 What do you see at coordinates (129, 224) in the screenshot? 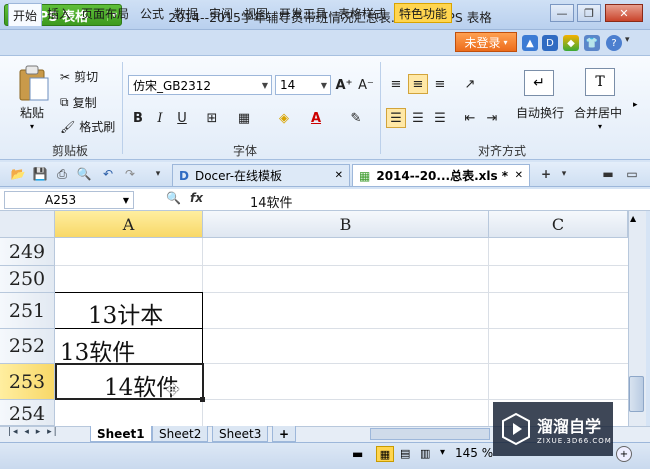
I see `column-header-a: A` at bounding box center [129, 224].